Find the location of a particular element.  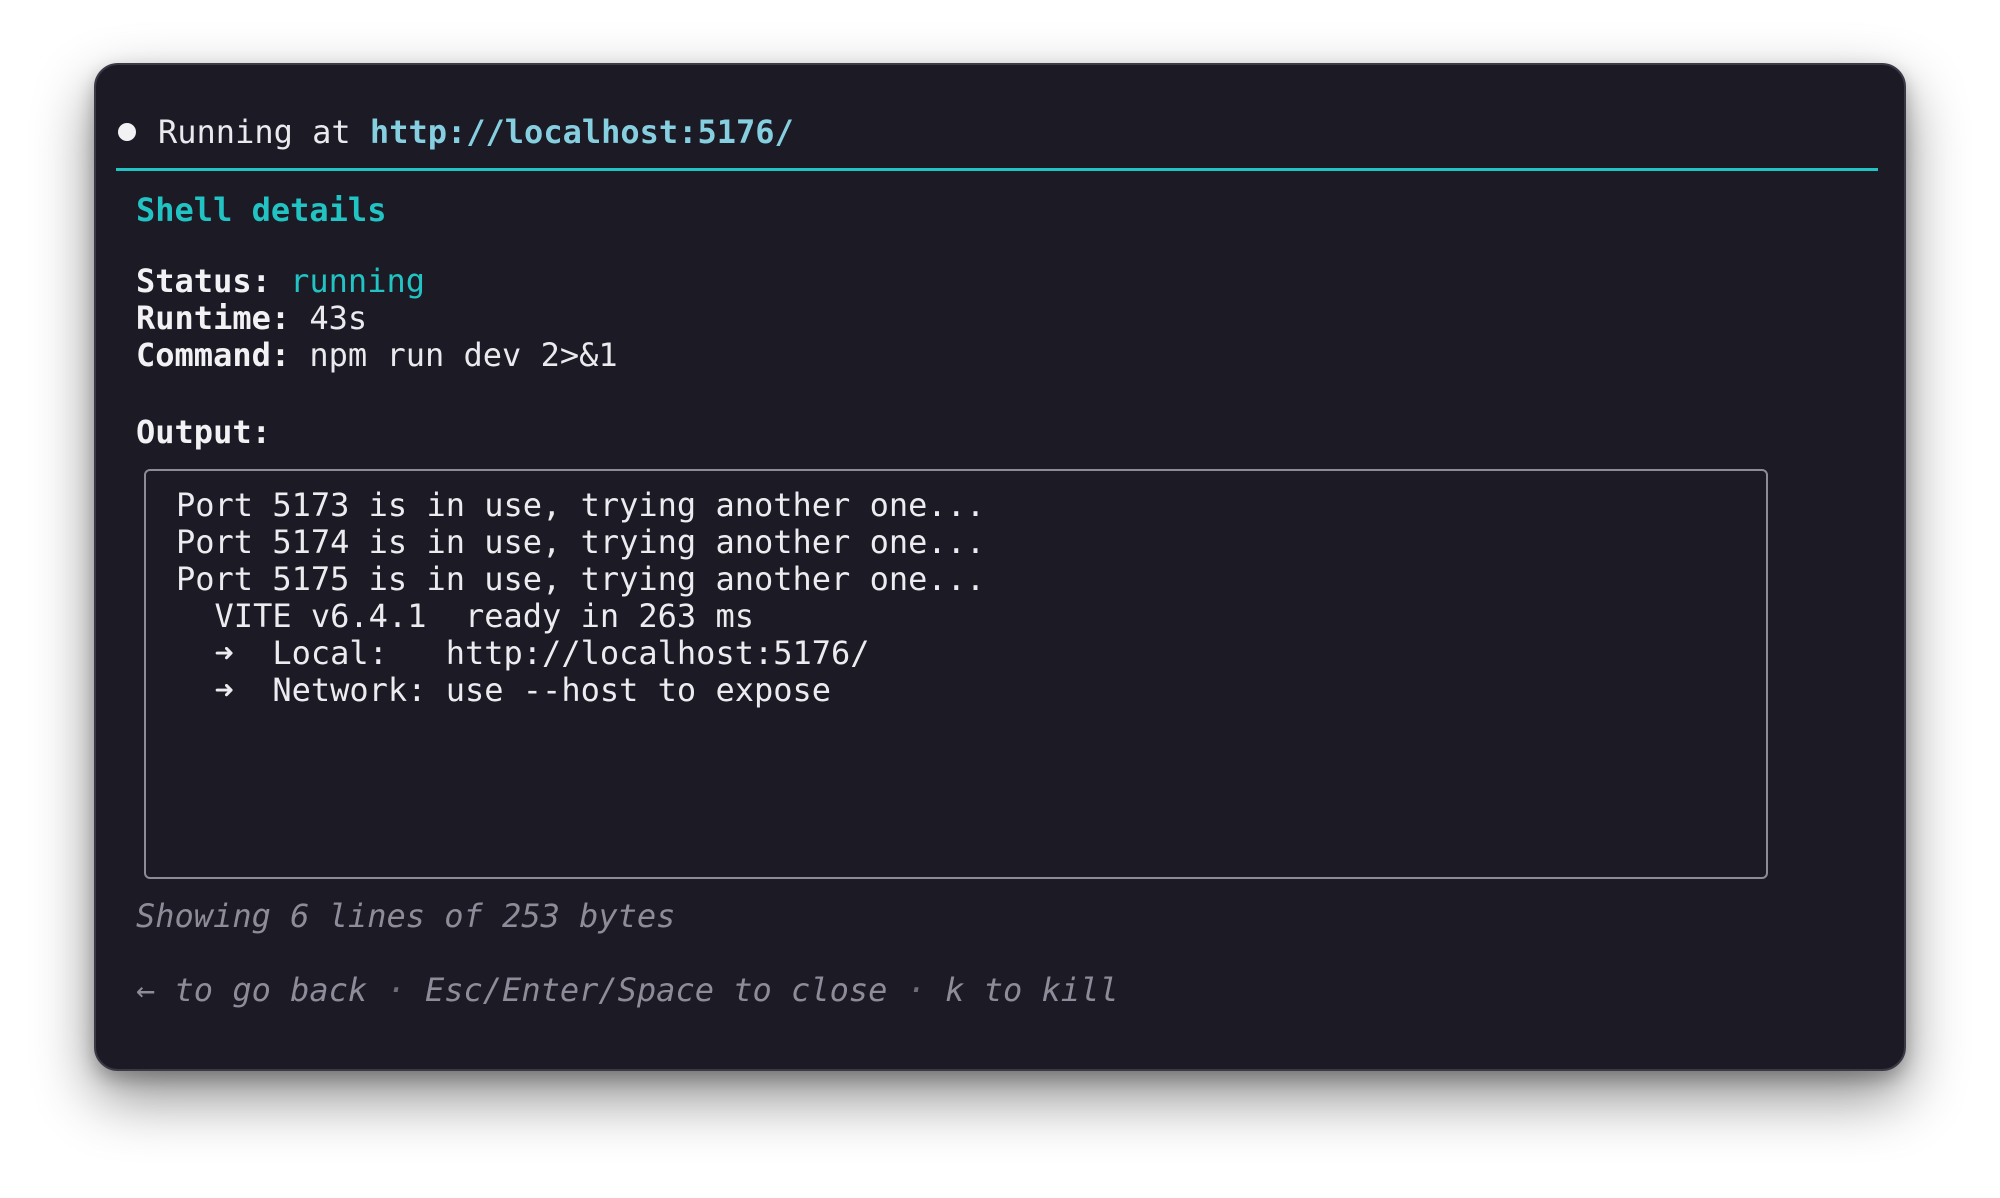

runtime-row: Runtime: 43s is located at coordinates (377, 318).